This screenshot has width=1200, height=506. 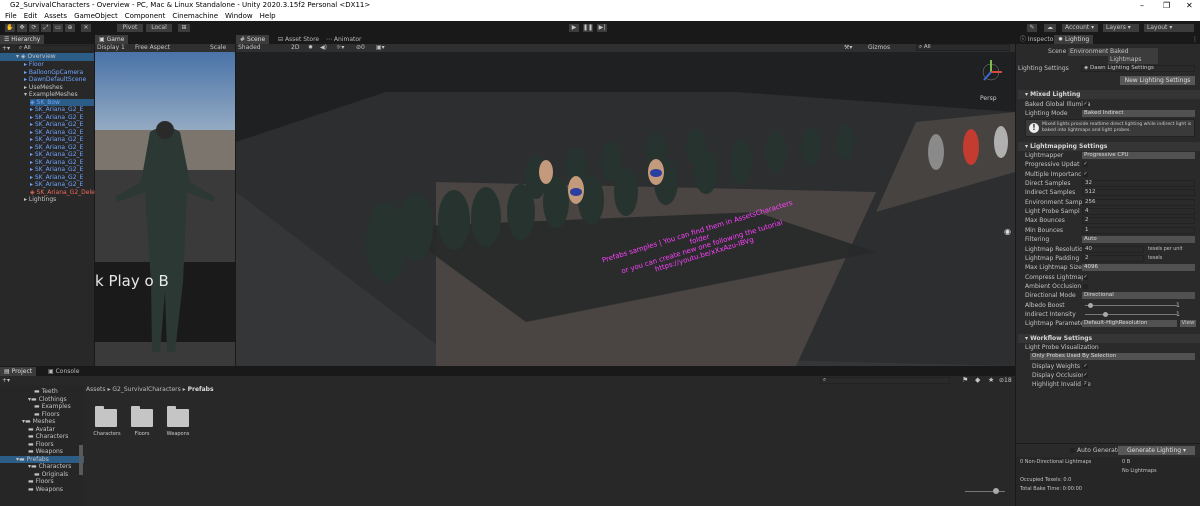 What do you see at coordinates (1157, 80) in the screenshot?
I see `new-lighting-settings-button: New Lighting Settings` at bounding box center [1157, 80].